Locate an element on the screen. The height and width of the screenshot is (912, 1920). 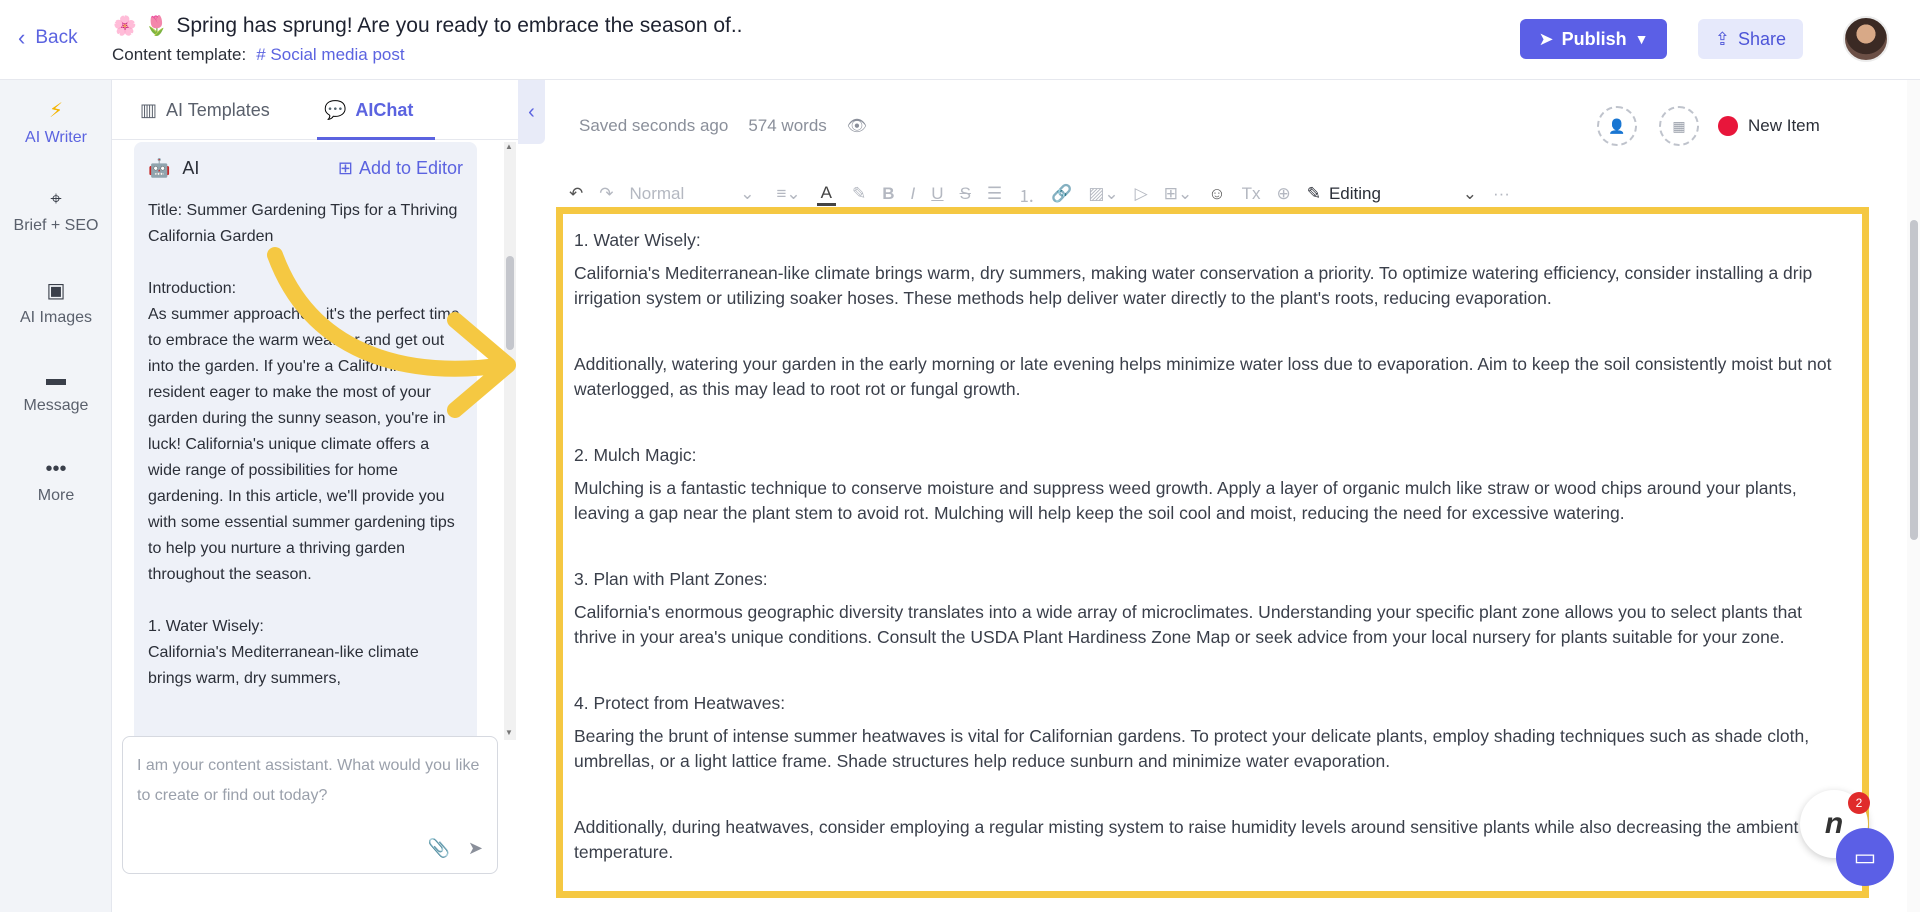
image-icon: ▣ is located at coordinates (56, 291).